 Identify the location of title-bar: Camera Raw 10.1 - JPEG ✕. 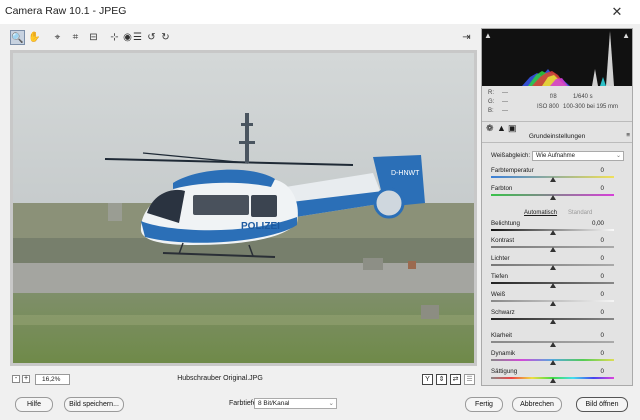
(320, 12).